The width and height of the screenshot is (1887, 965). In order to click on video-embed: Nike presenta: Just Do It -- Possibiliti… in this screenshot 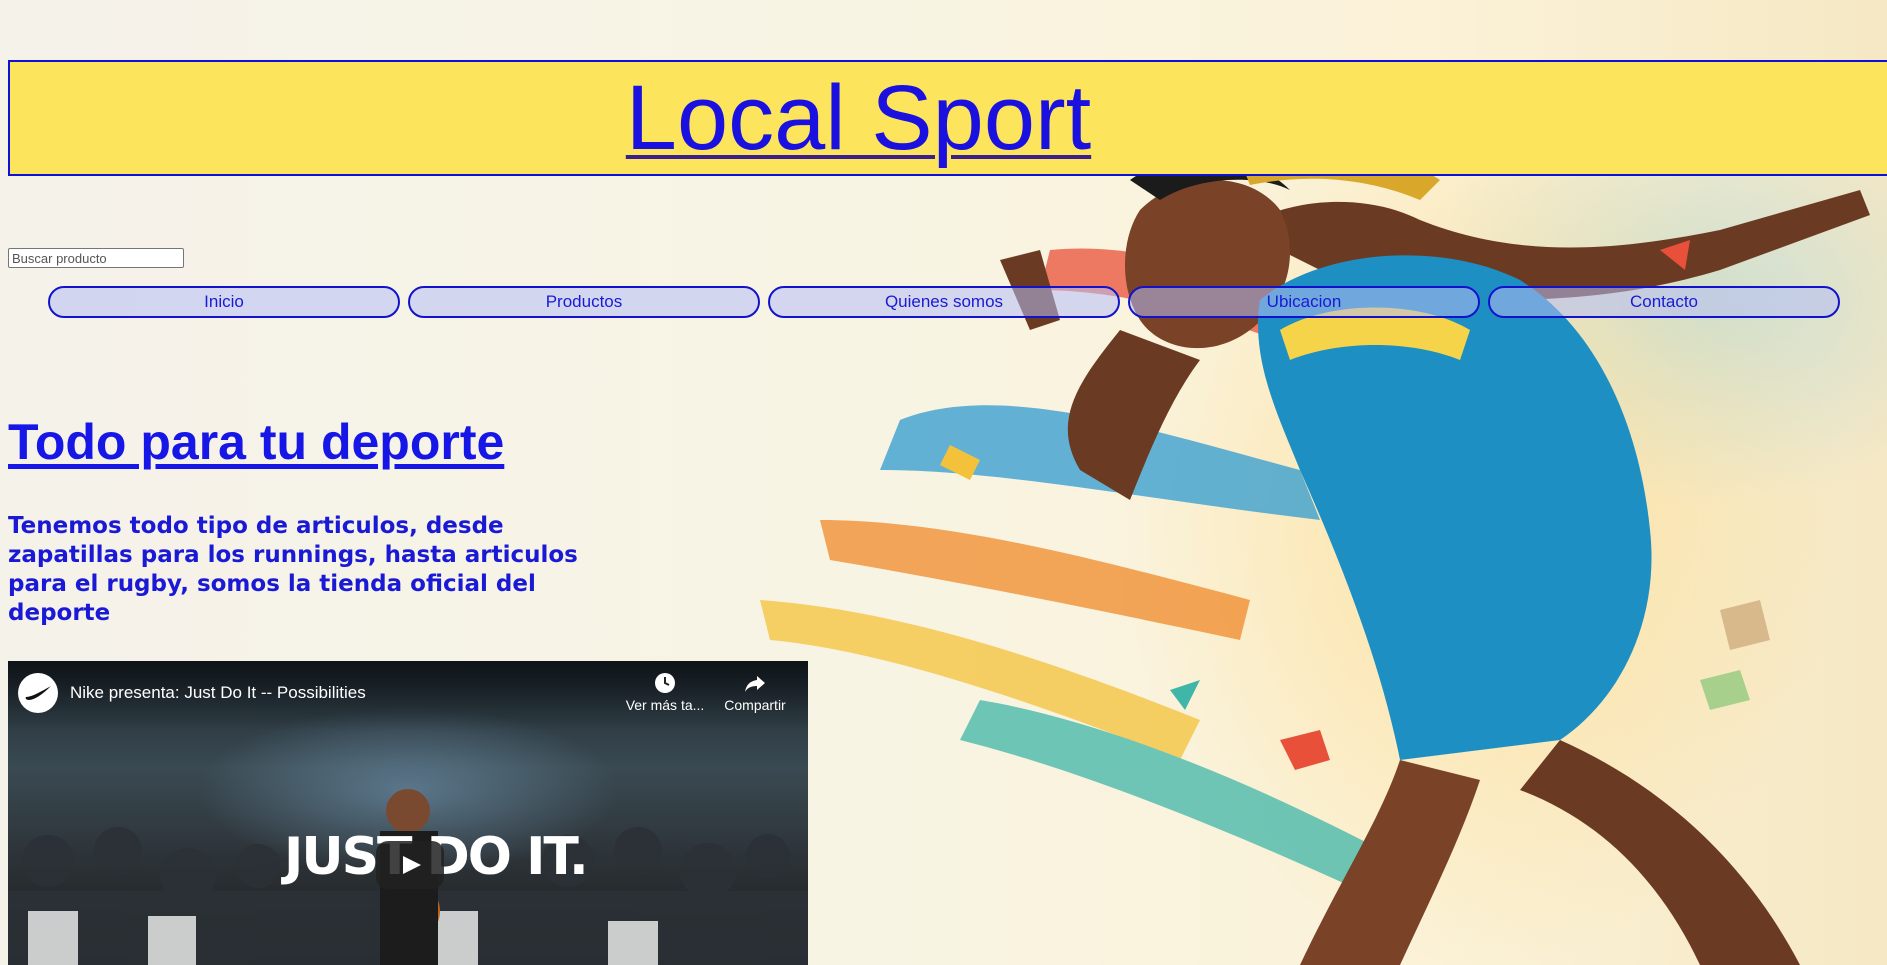, I will do `click(408, 813)`.